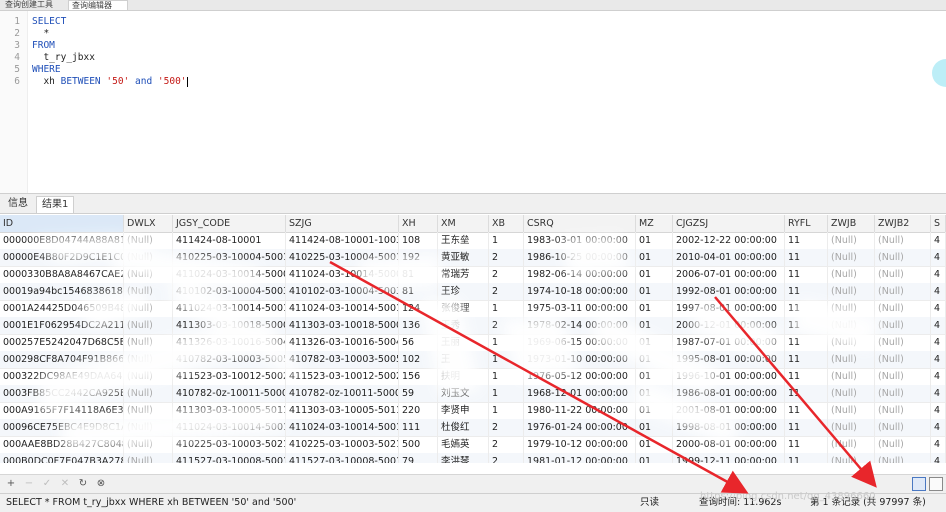 The width and height of the screenshot is (946, 512). I want to click on table-cell: 1973-01-10 00:00:00, so click(580, 359).